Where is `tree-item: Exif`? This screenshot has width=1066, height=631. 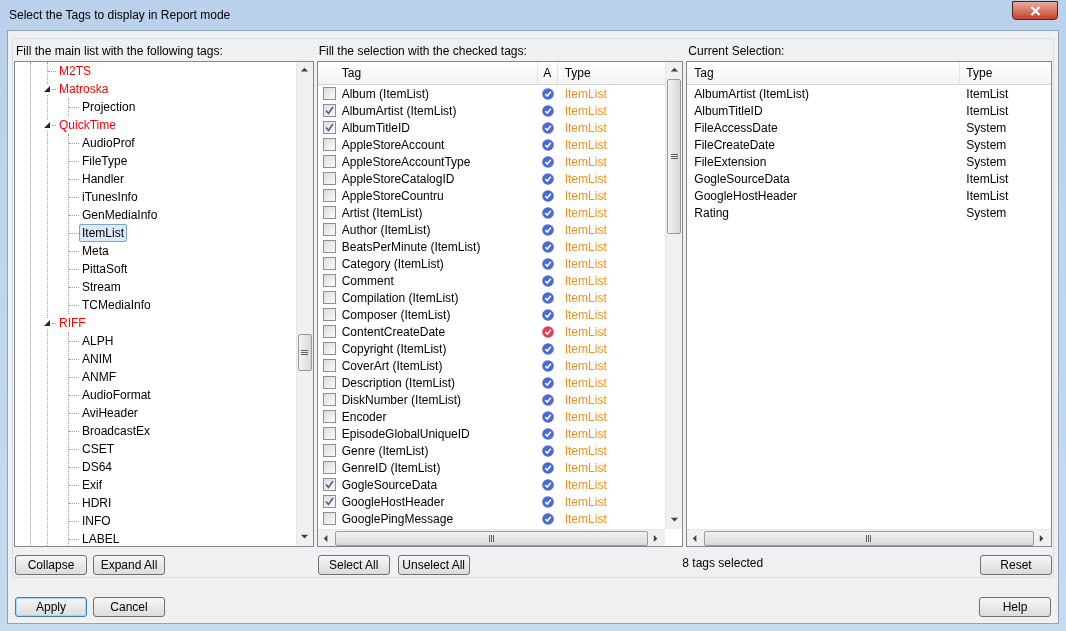
tree-item: Exif is located at coordinates (92, 485).